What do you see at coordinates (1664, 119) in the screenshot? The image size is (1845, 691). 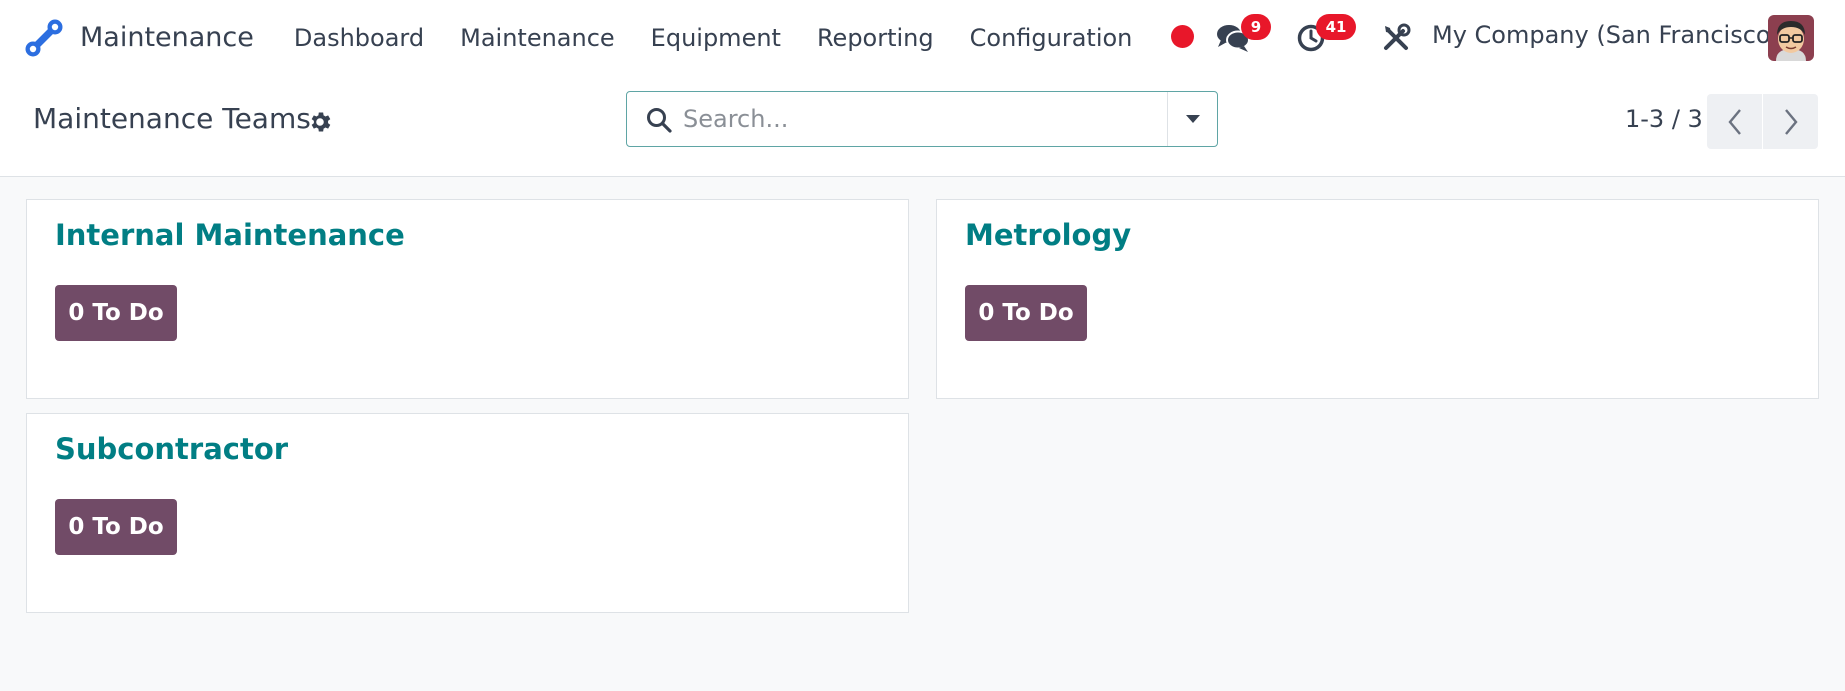 I see `pager-value: 1-3 / 3` at bounding box center [1664, 119].